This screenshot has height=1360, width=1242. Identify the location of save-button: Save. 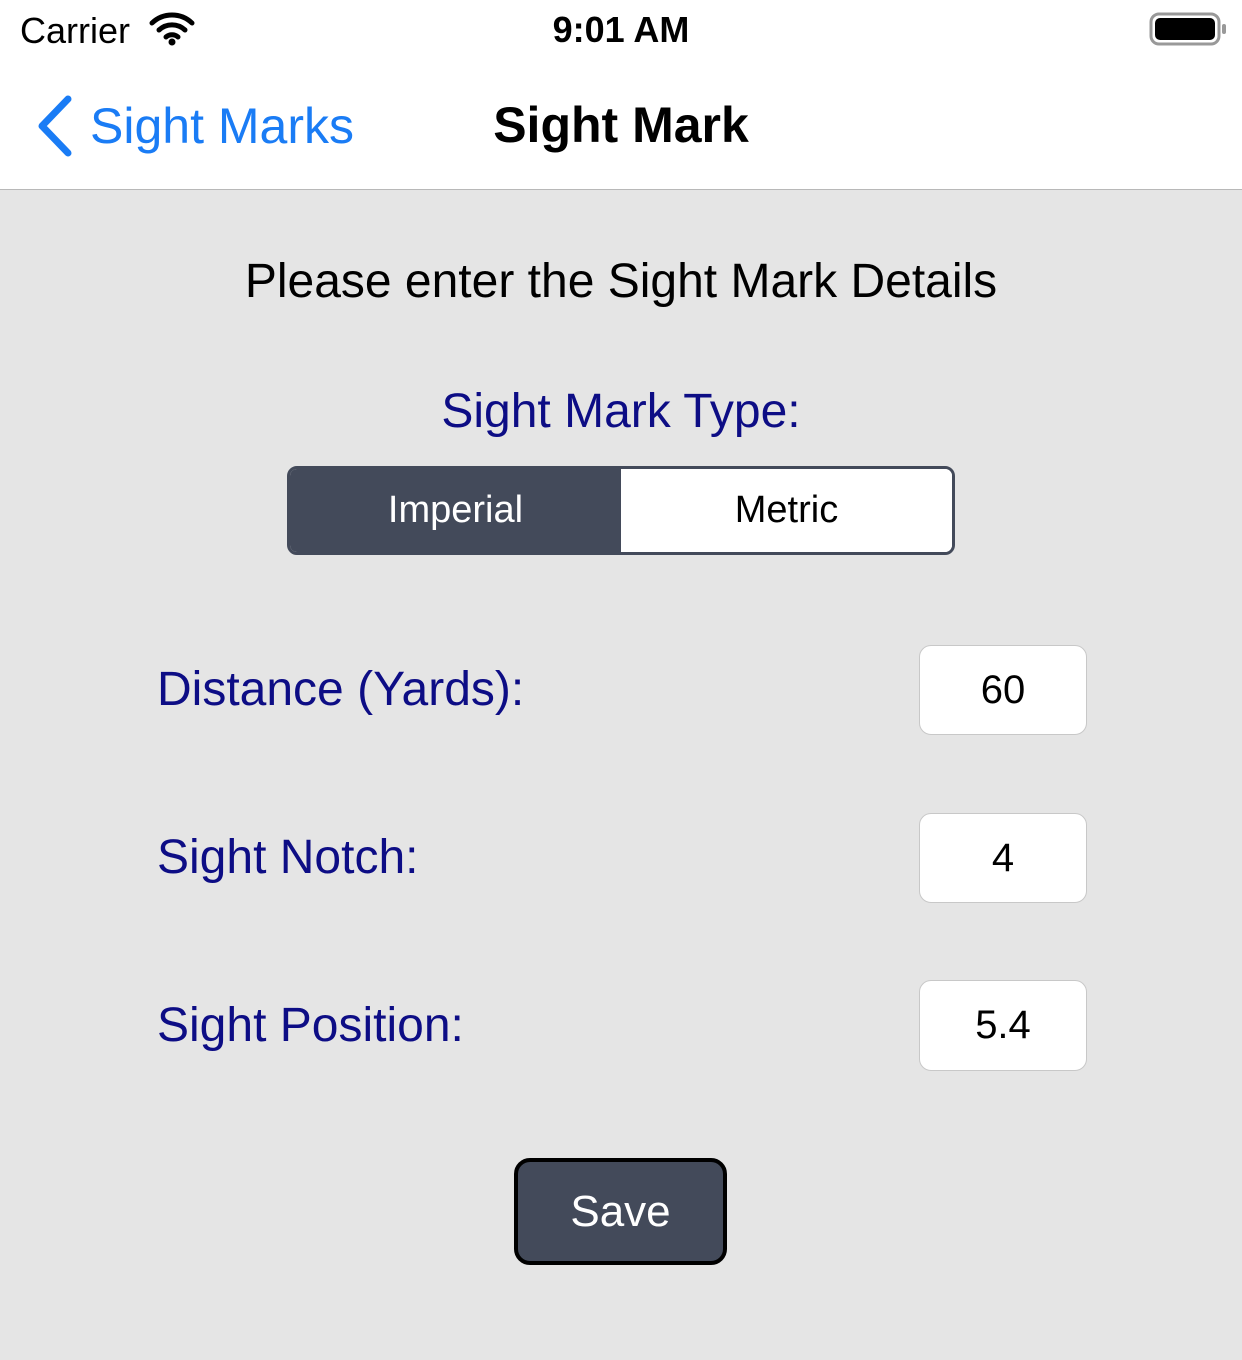
(620, 1211).